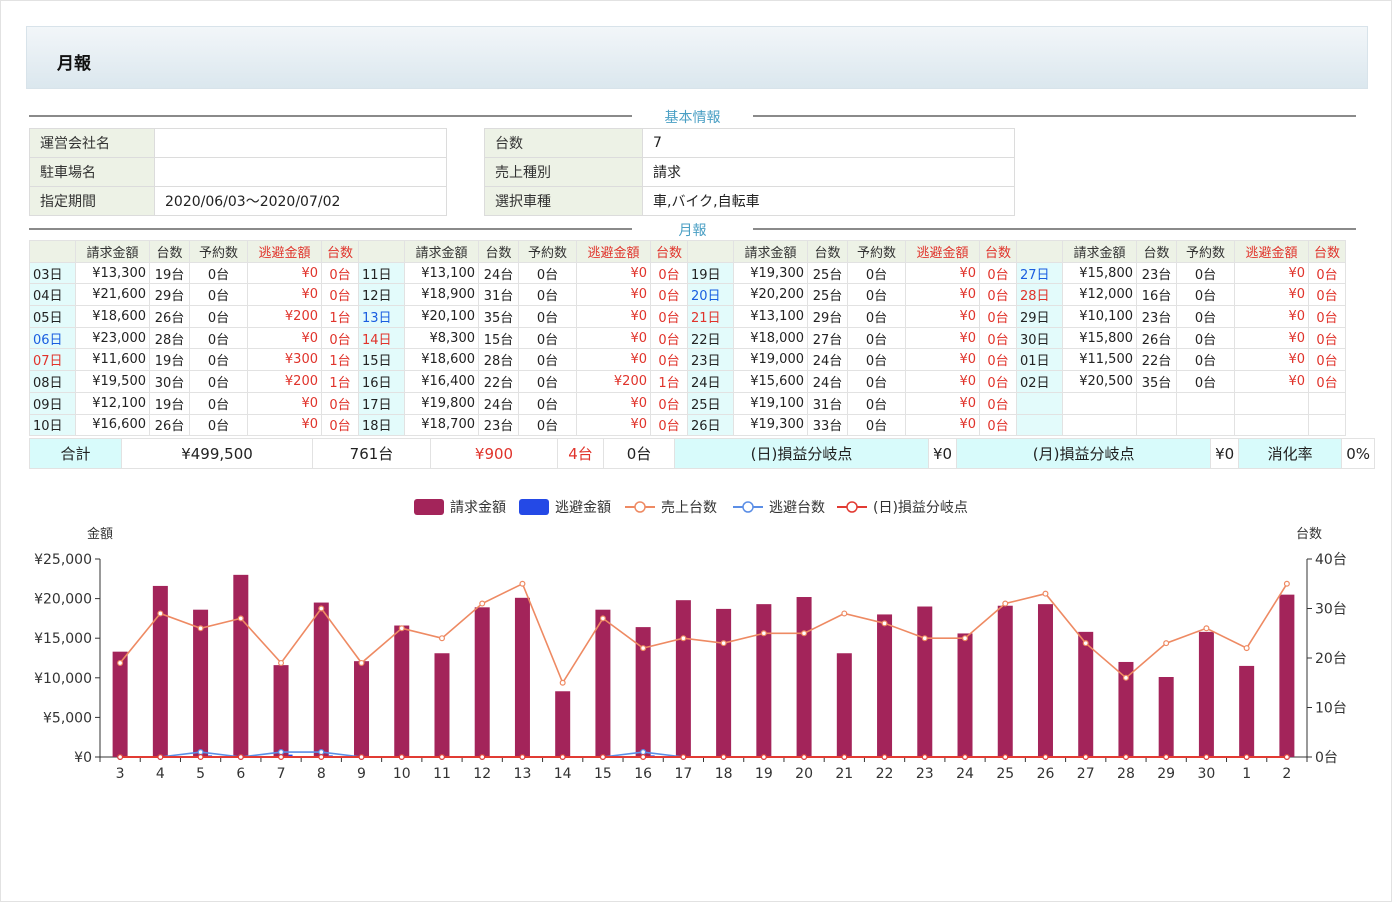 This screenshot has height=902, width=1392. Describe the element at coordinates (770, 338) in the screenshot. I see `billing-cell: ¥18,000` at that location.